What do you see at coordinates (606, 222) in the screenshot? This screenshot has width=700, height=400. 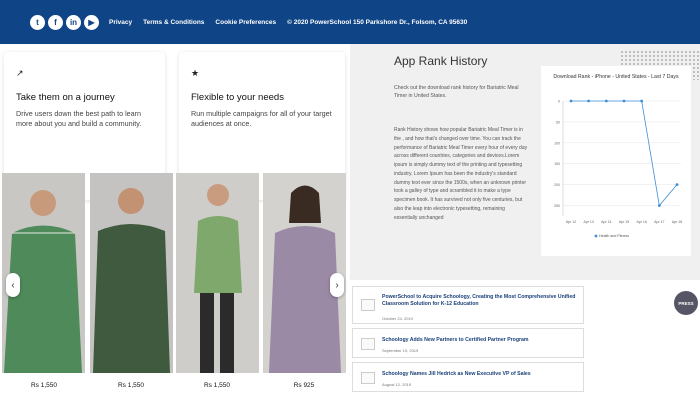 I see `x-tick-label: Apr 14` at bounding box center [606, 222].